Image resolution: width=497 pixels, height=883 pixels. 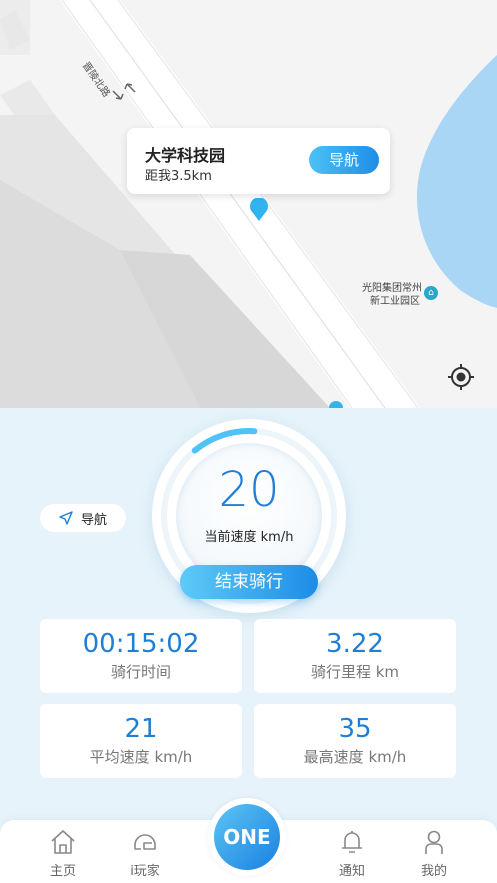 What do you see at coordinates (63, 842) in the screenshot?
I see `home-icon` at bounding box center [63, 842].